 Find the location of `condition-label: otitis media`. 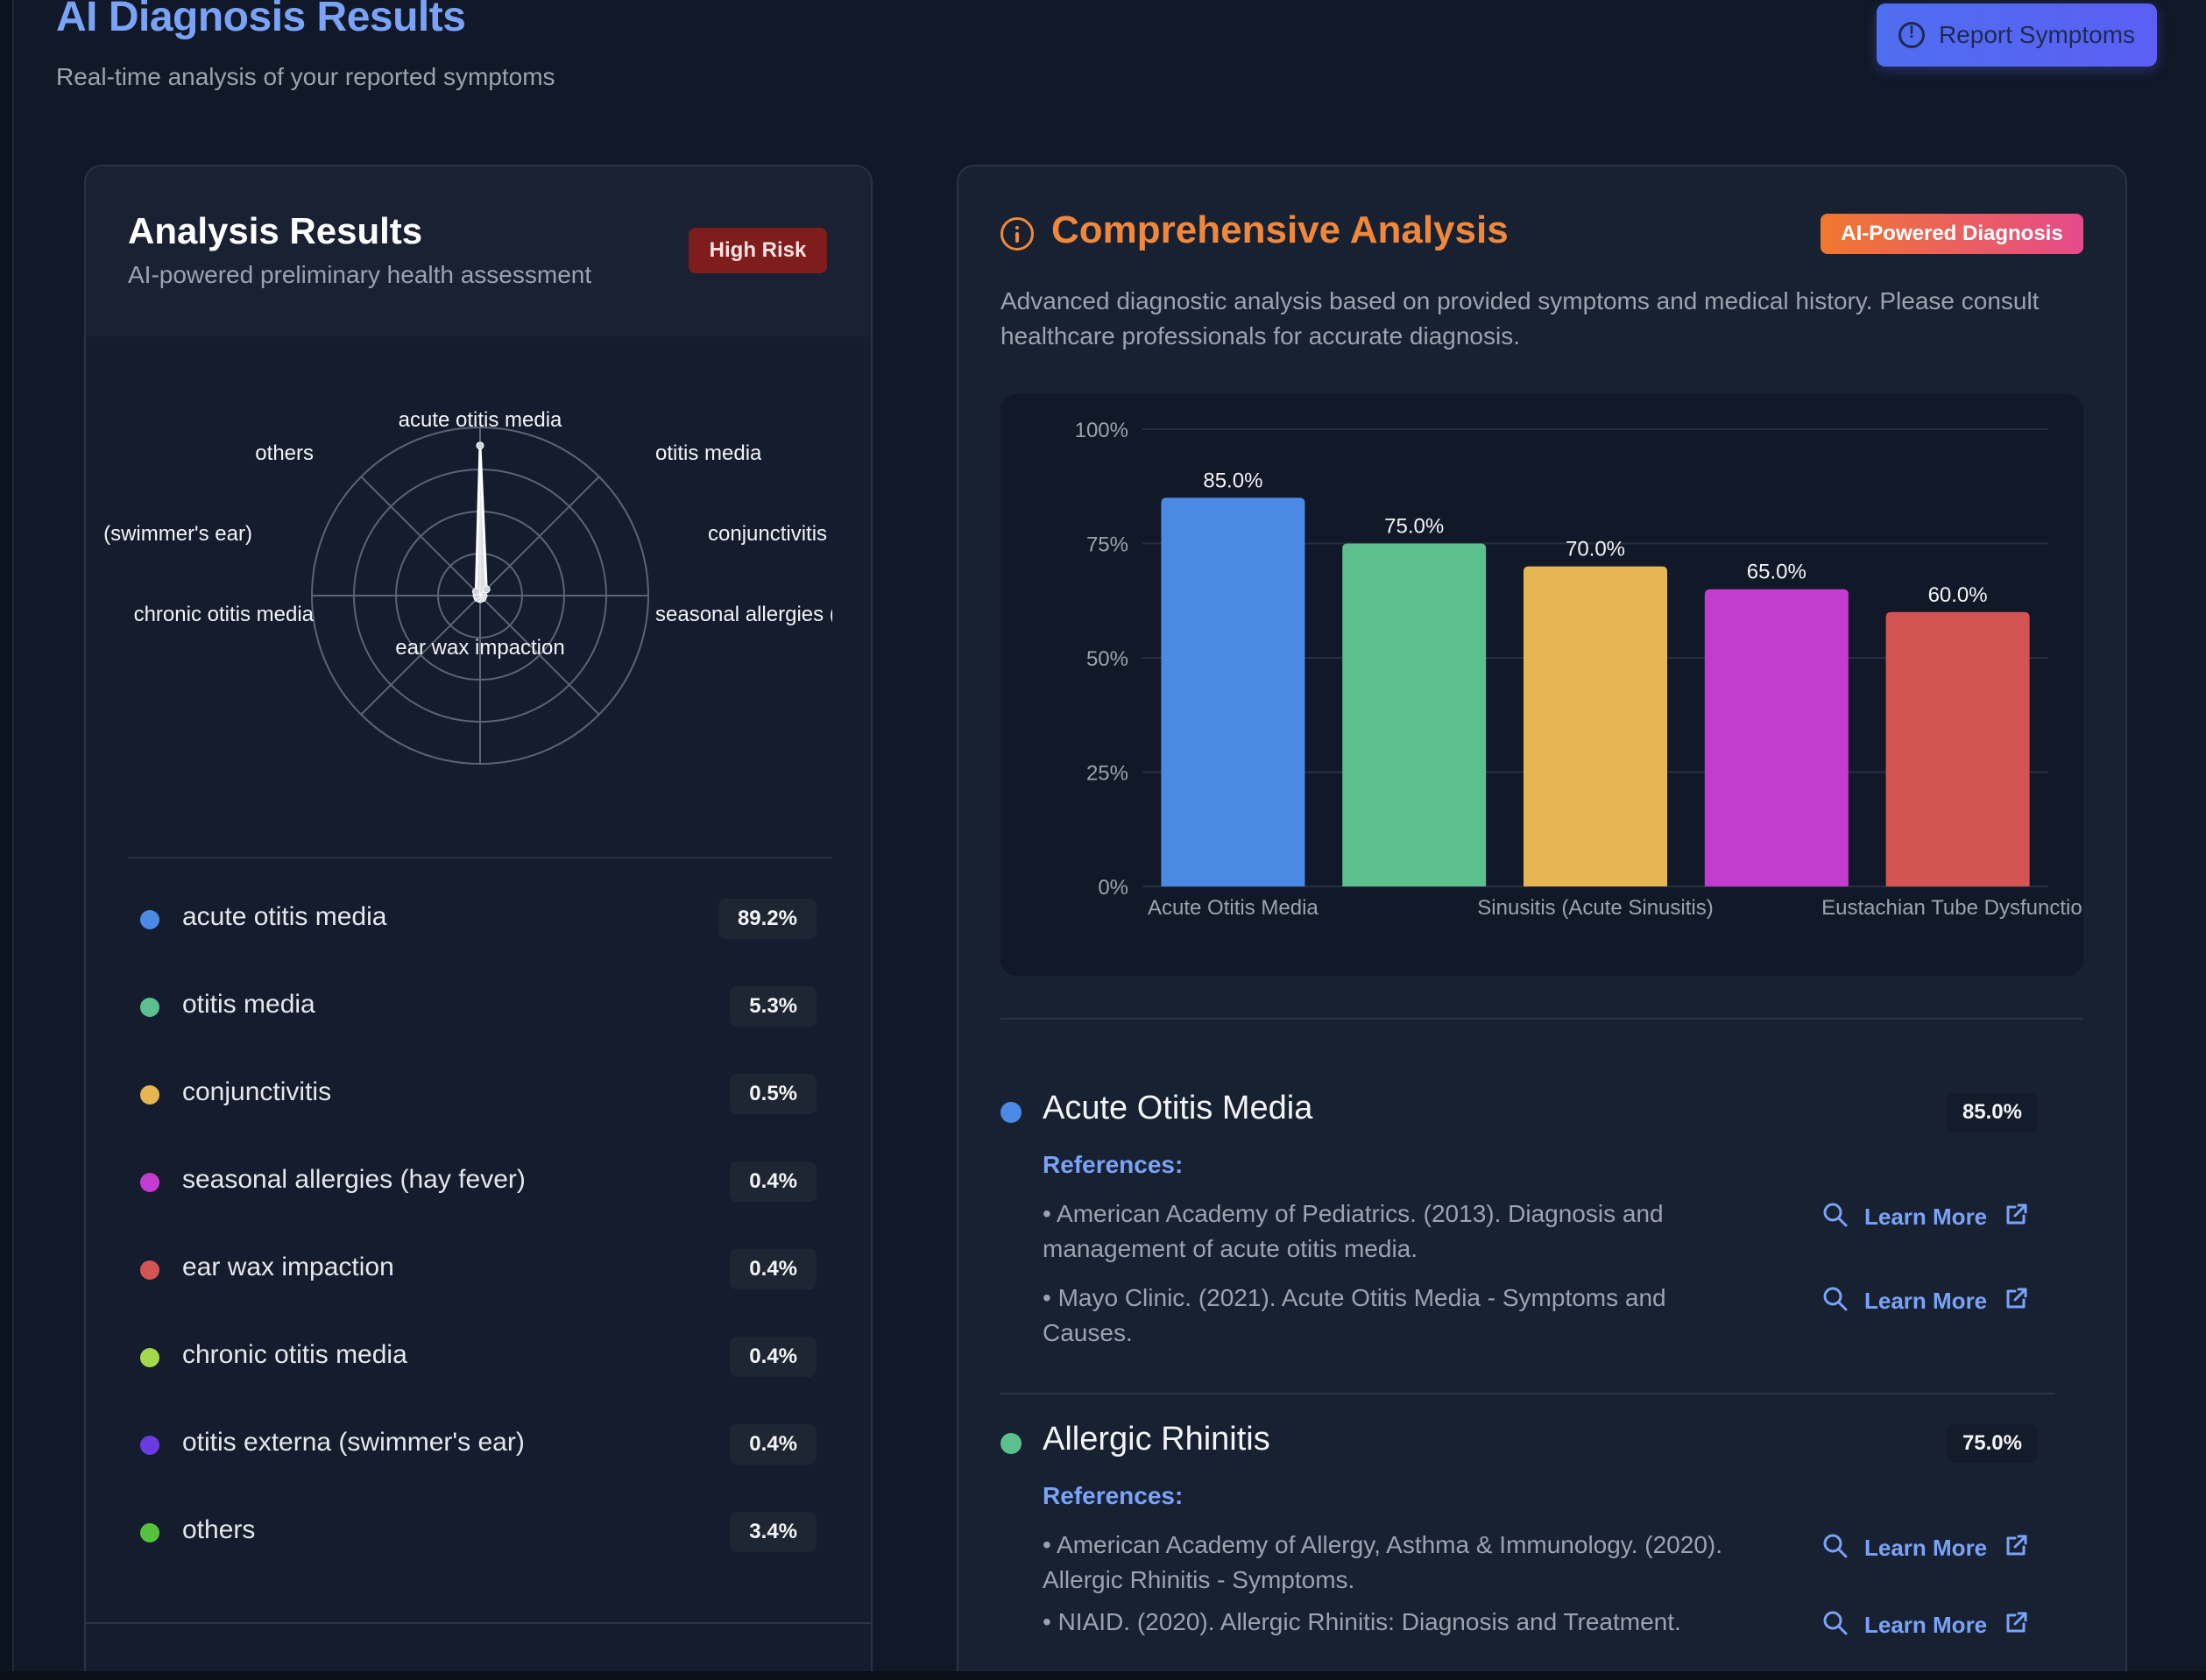

condition-label: otitis media is located at coordinates (248, 1004).